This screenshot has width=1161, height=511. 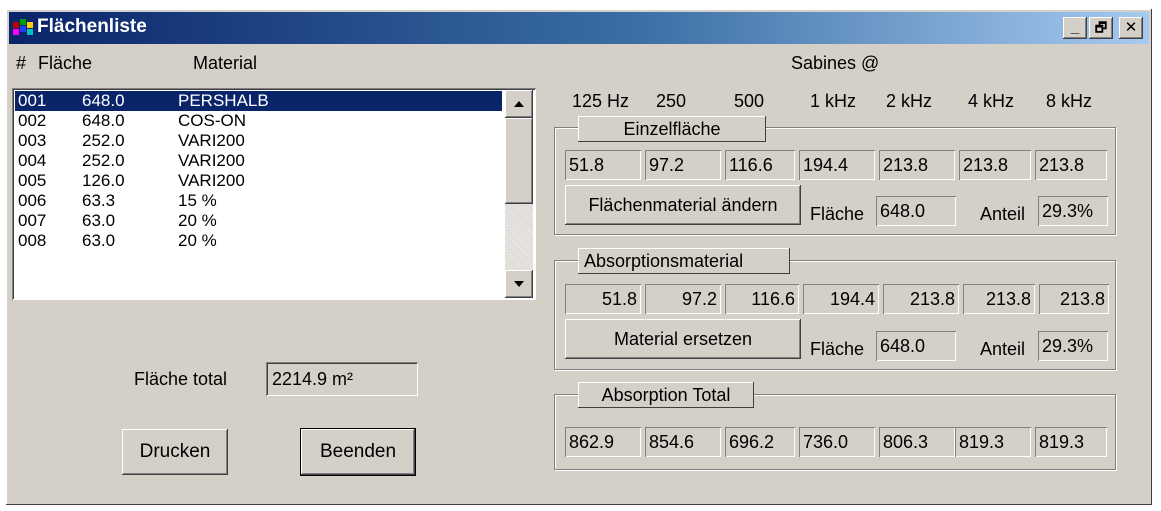 I want to click on restore-icon: 🗗, so click(x=1101, y=27).